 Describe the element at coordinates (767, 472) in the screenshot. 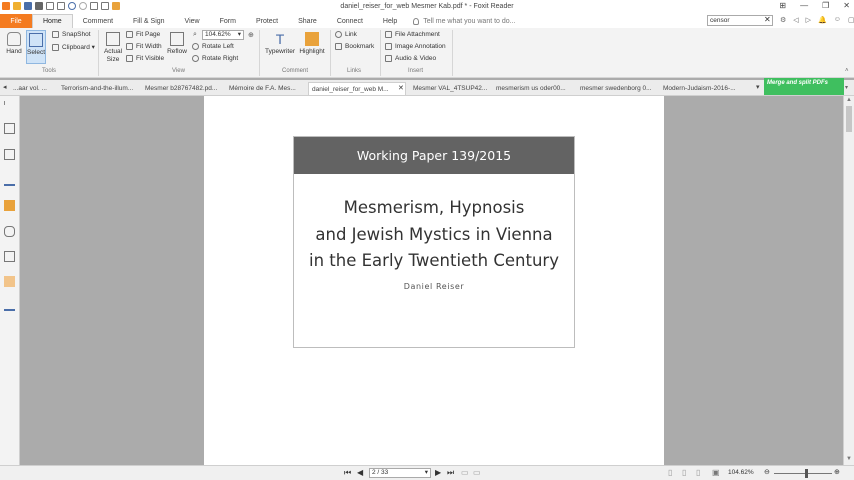

I see `zoom-out-icon: ⊖` at that location.